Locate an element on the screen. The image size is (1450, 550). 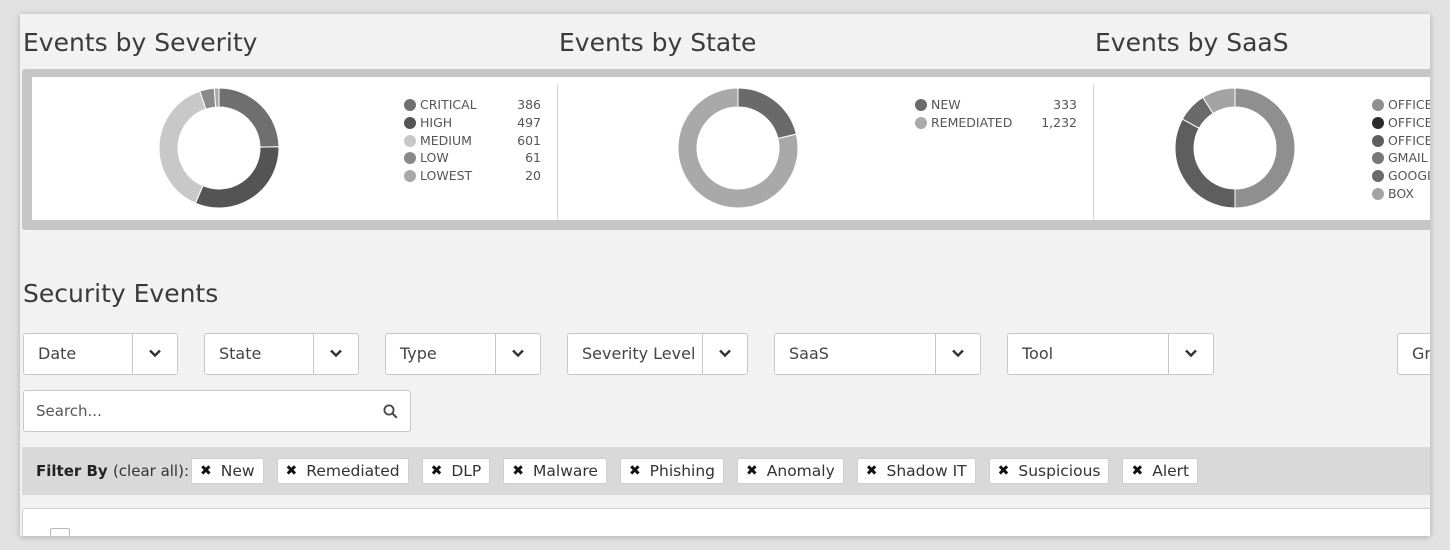
chart-divider is located at coordinates (557, 152).